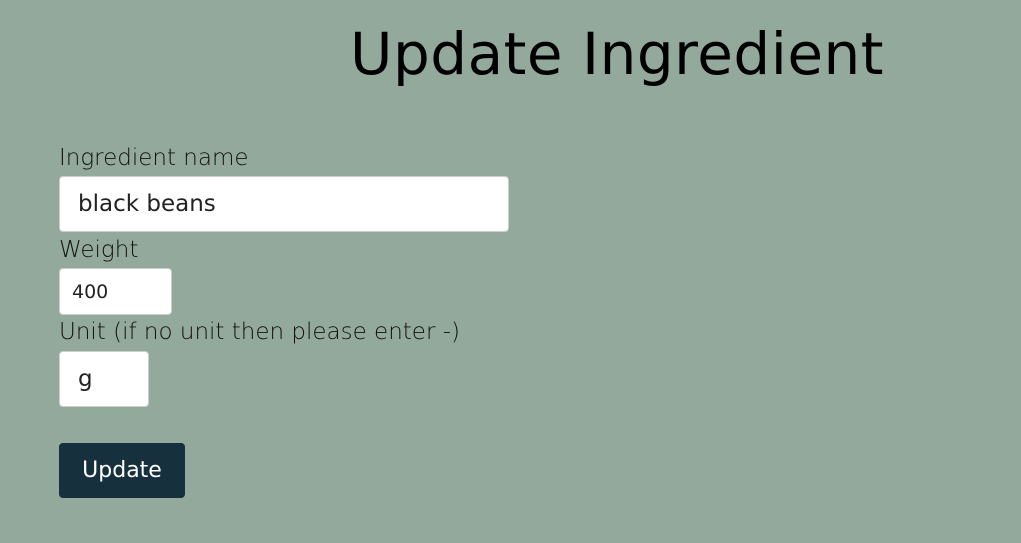 This screenshot has width=1021, height=543. Describe the element at coordinates (259, 332) in the screenshot. I see `unit-label: Unit (if no unit then please enter -)` at that location.